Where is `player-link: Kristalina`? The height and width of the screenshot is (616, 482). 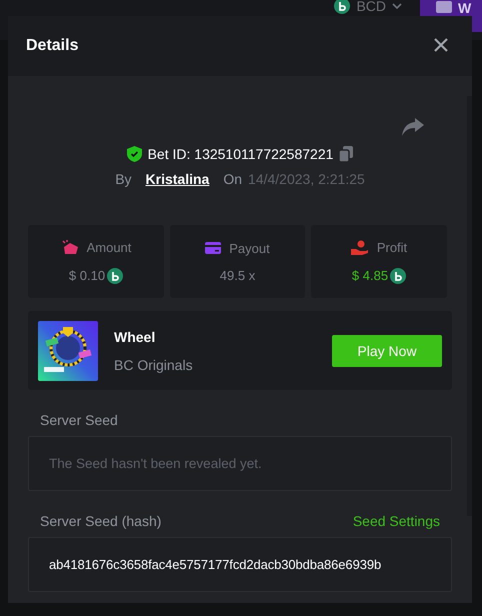
player-link: Kristalina is located at coordinates (178, 179).